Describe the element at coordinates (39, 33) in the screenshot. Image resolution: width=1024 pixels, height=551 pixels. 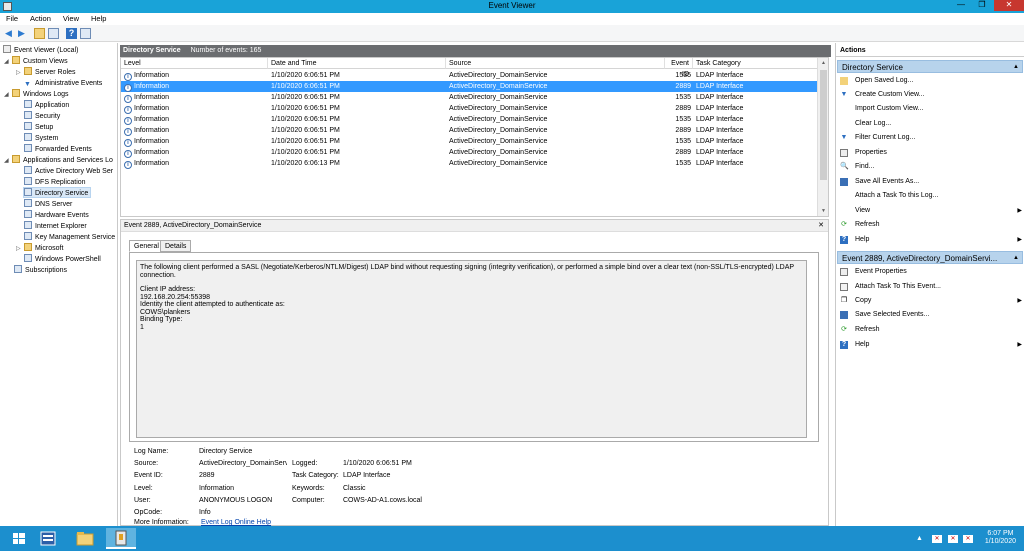
I see `folder-up-icon` at that location.